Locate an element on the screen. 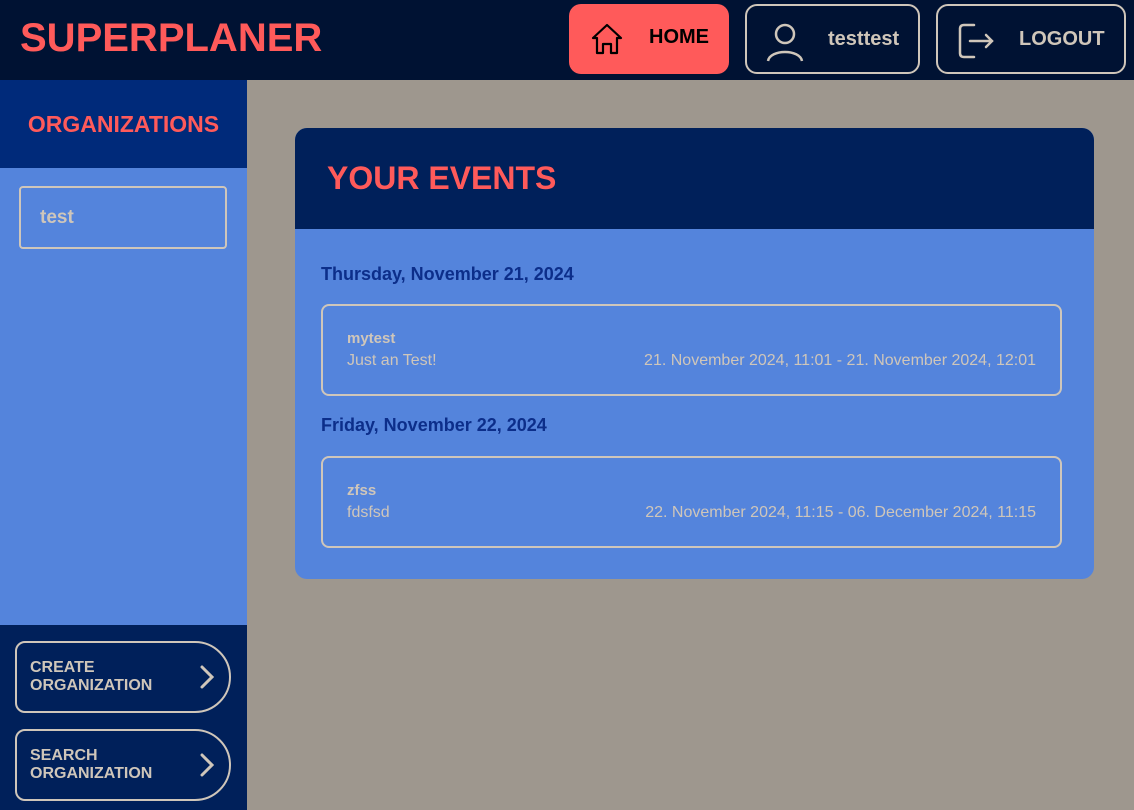  event-description: fdsfsd is located at coordinates (368, 512).